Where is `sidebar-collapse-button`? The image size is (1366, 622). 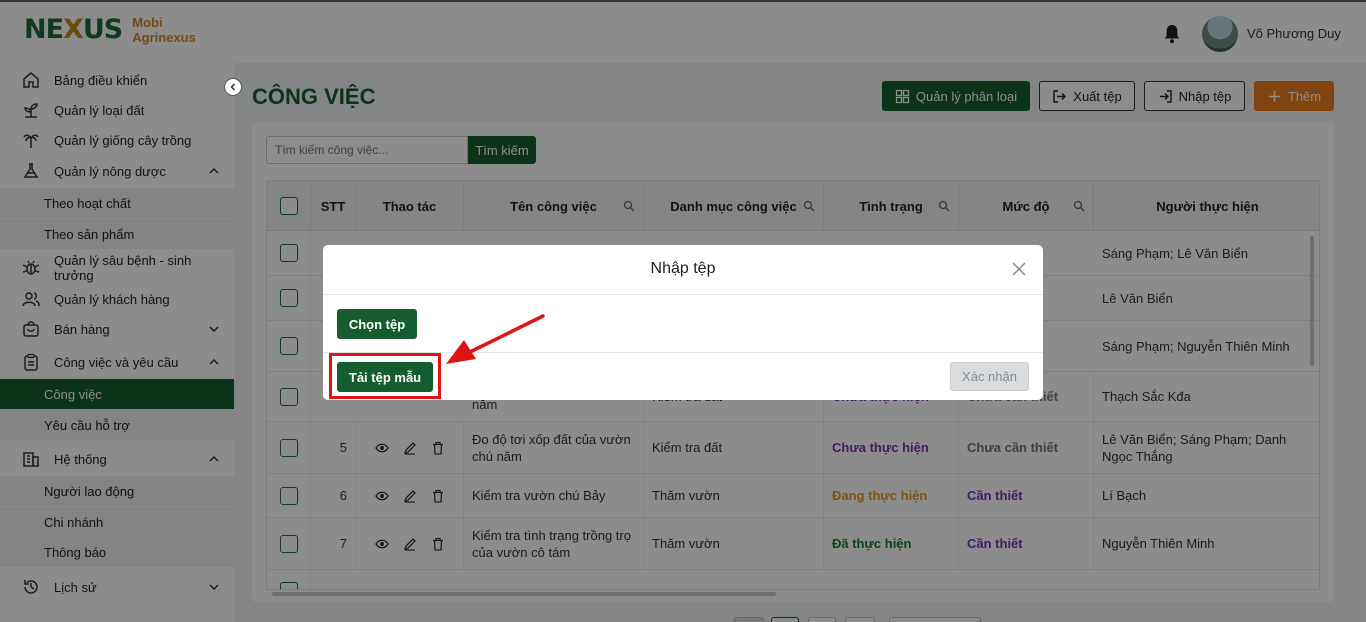
sidebar-collapse-button is located at coordinates (233, 87).